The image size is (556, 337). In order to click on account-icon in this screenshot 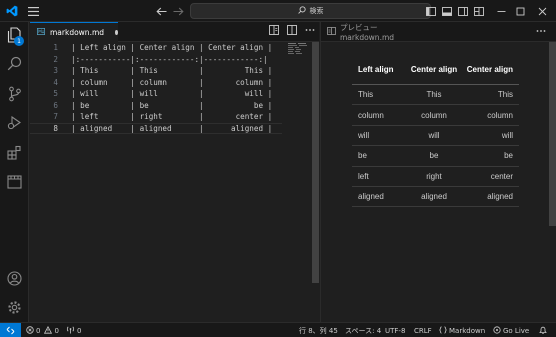, I will do `click(14, 278)`.